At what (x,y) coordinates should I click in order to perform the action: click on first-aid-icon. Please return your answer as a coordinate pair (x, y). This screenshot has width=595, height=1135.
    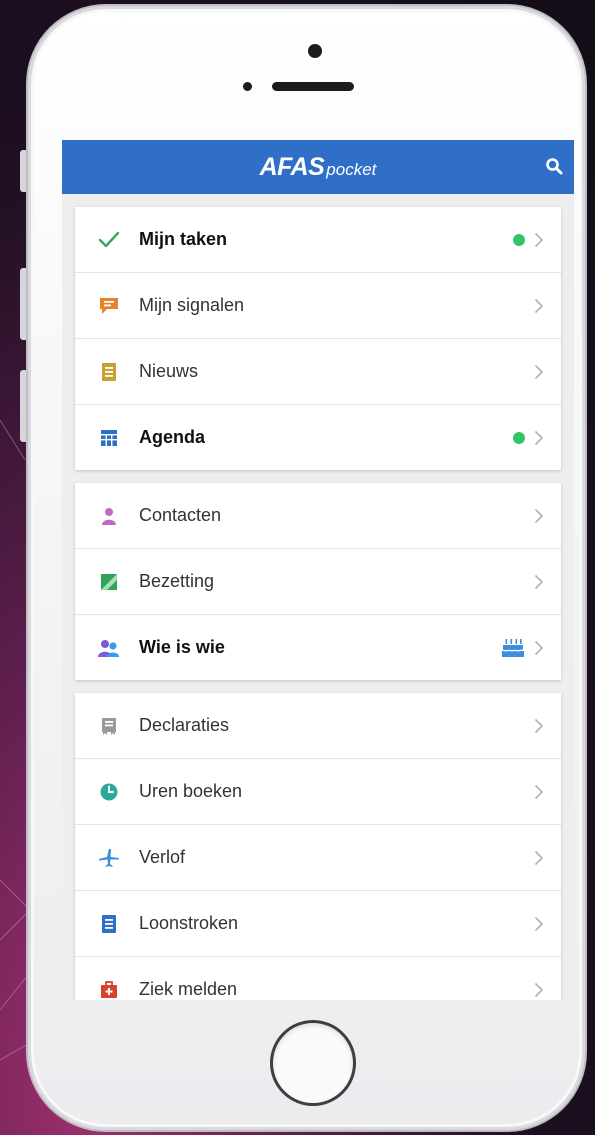
    Looking at the image, I should click on (109, 990).